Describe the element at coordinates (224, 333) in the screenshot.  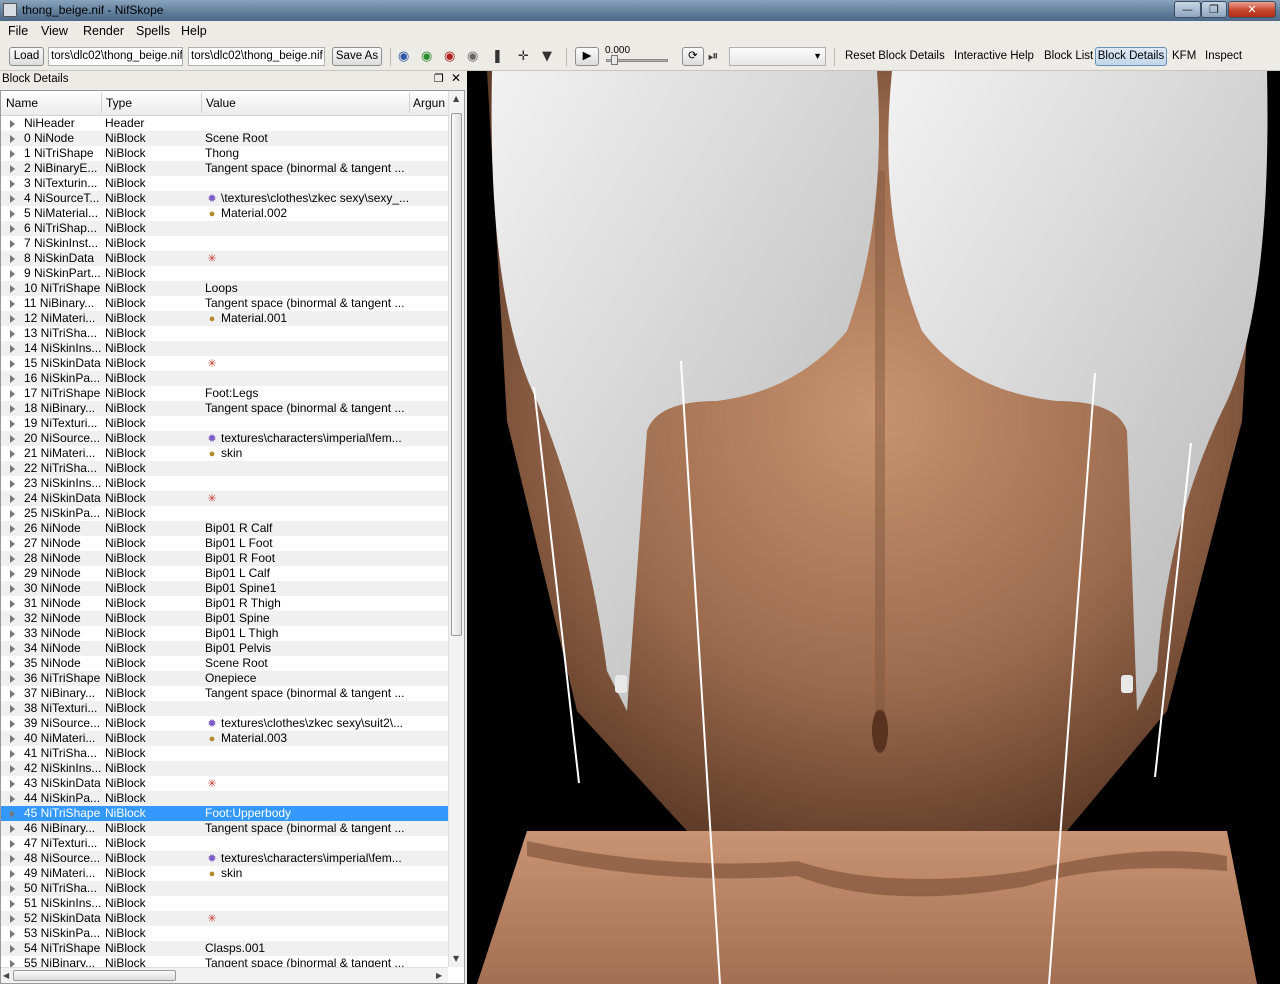
I see `tree-row: 13 NiTriSha... NiBlock` at that location.